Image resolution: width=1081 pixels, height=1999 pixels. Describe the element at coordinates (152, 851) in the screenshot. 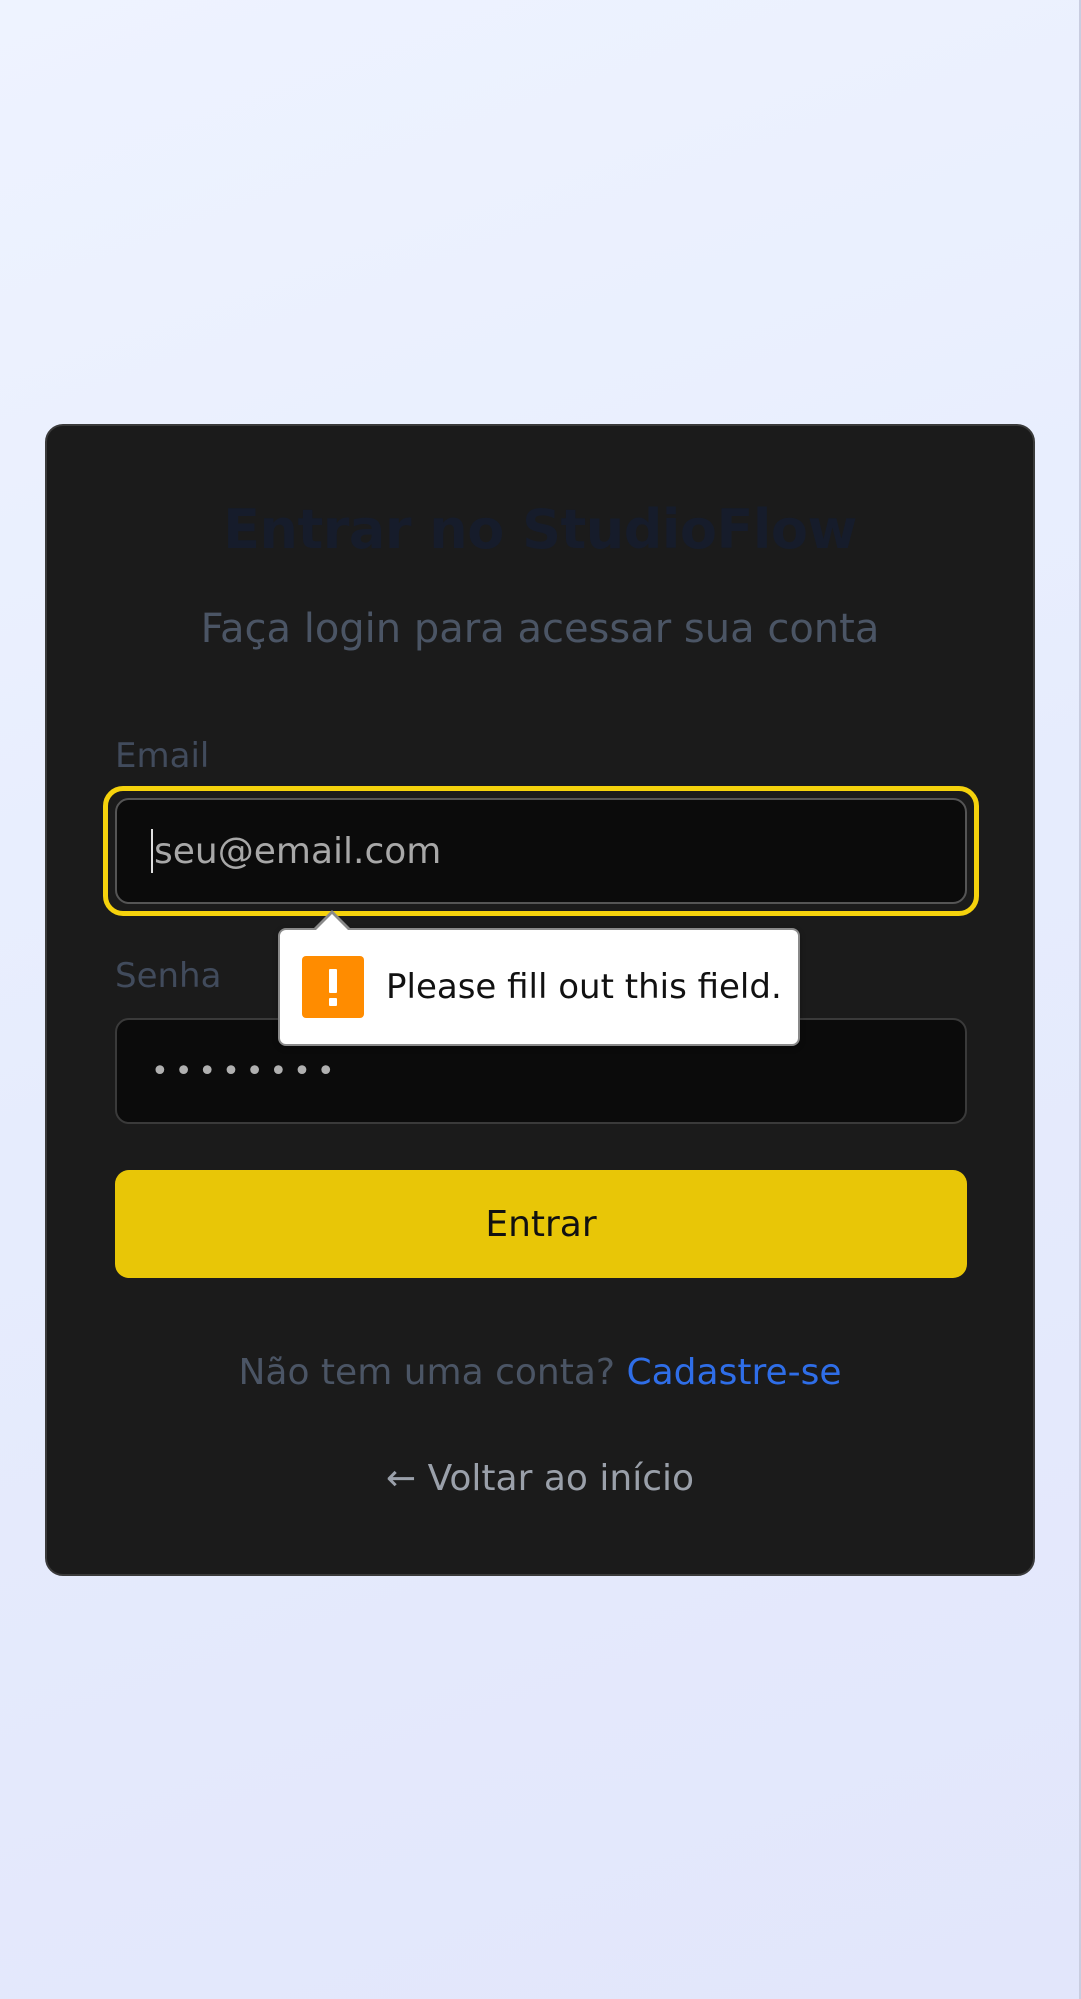

I see `text-caret` at that location.